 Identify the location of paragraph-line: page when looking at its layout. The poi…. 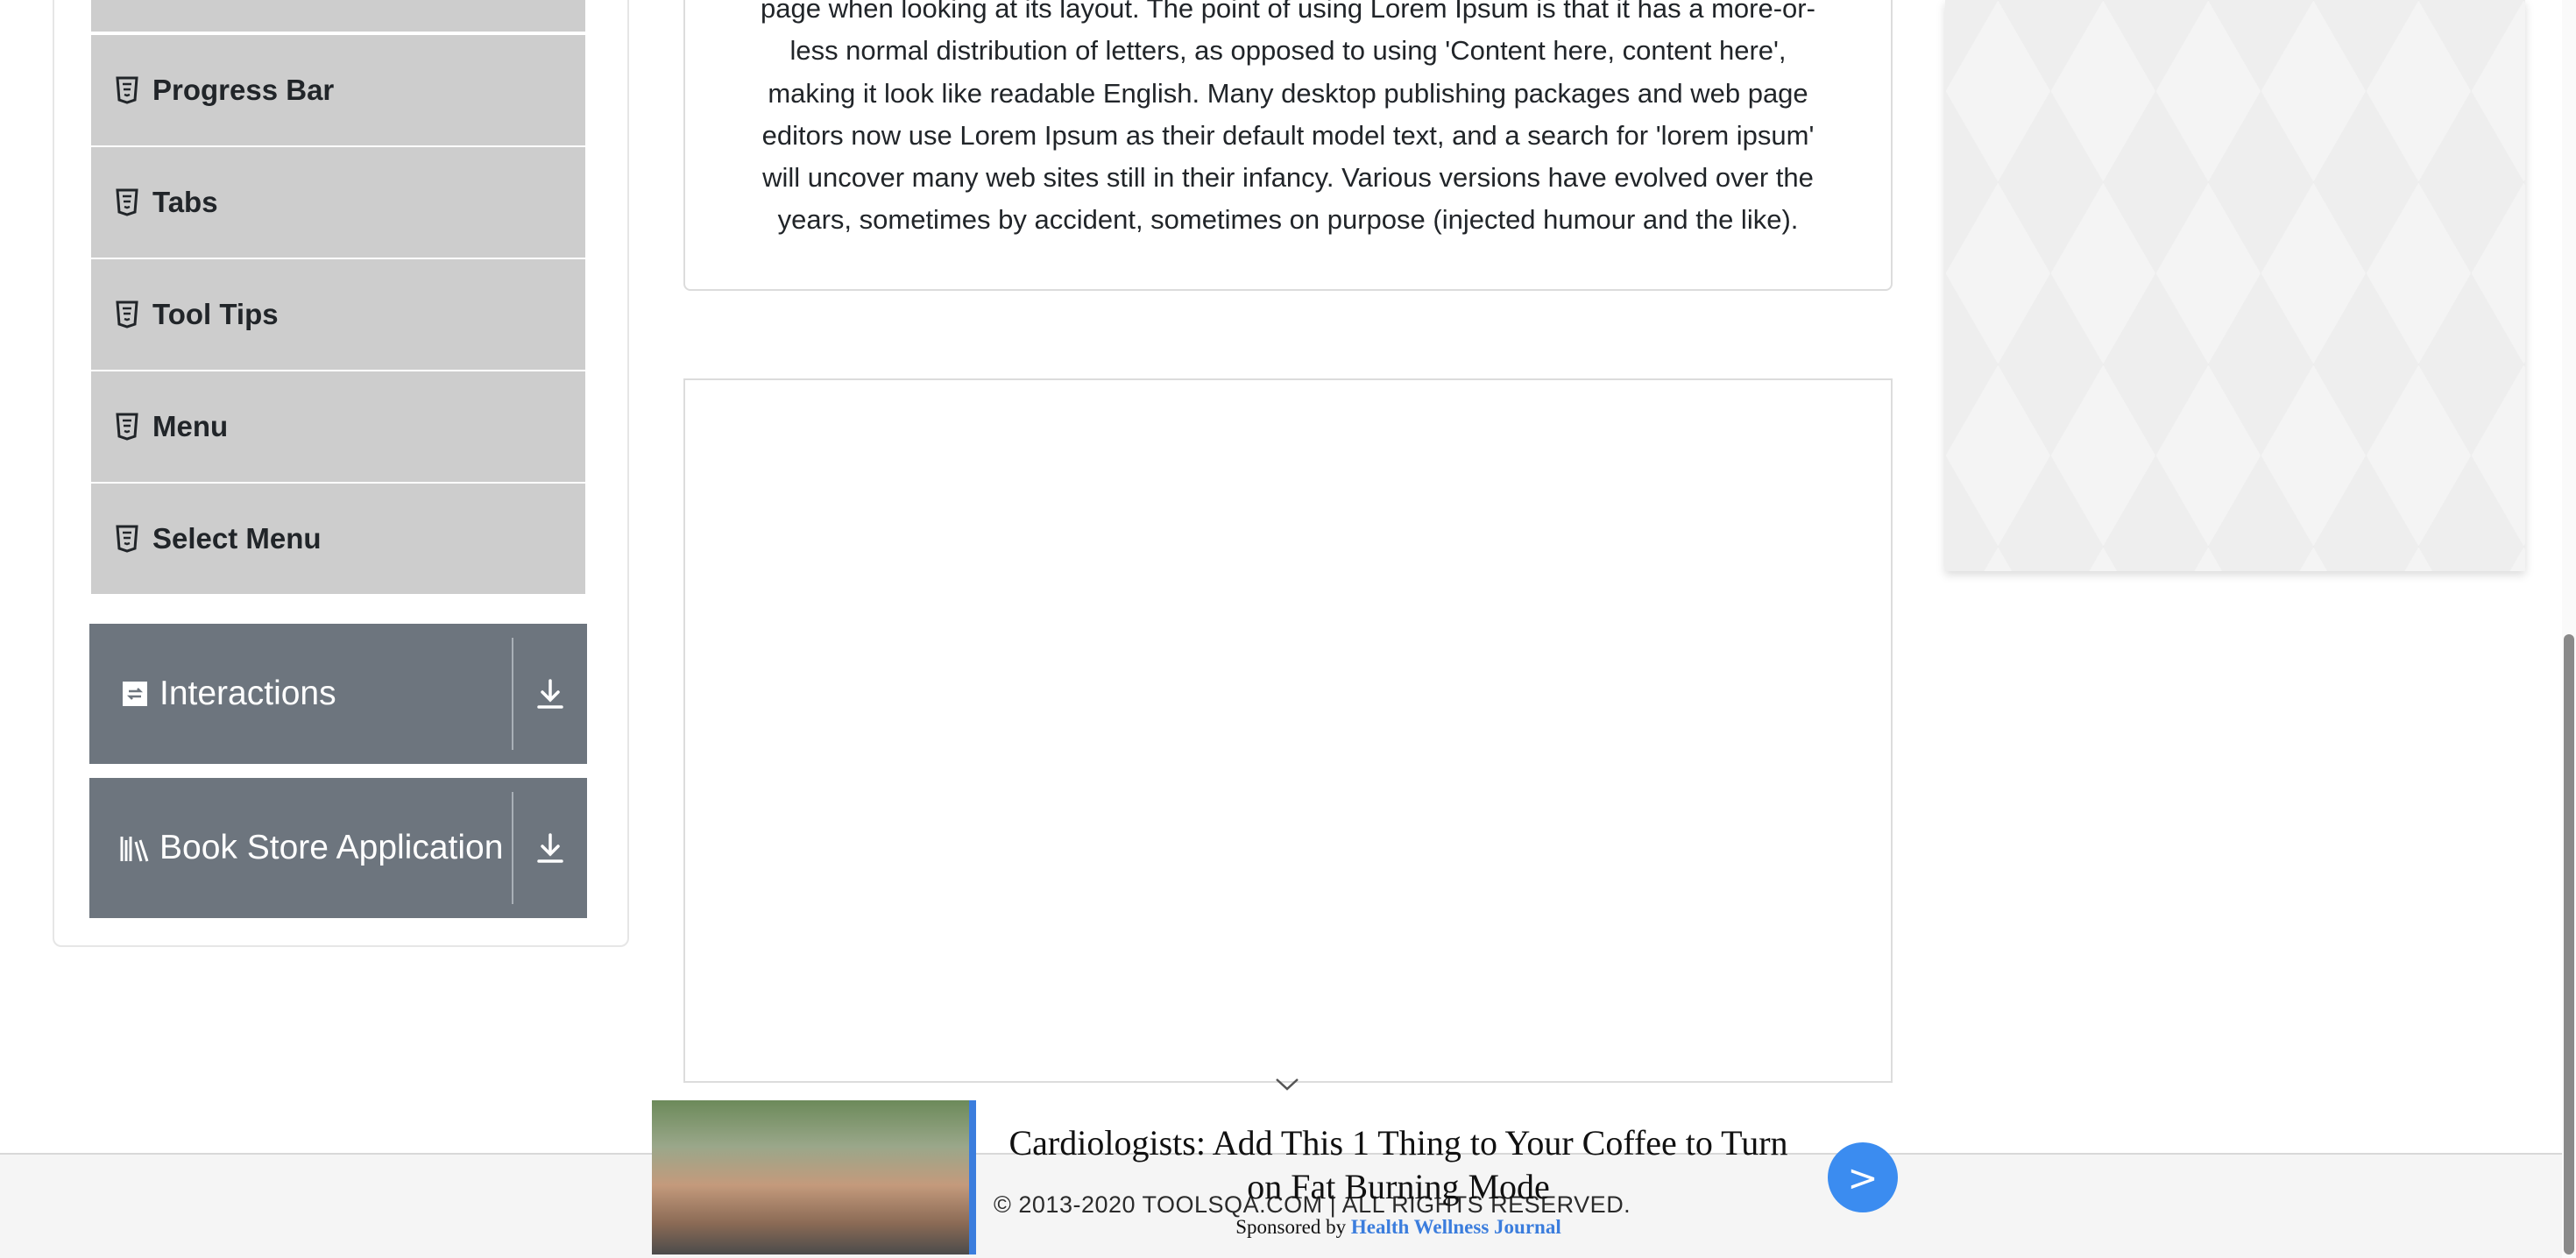
(1288, 12).